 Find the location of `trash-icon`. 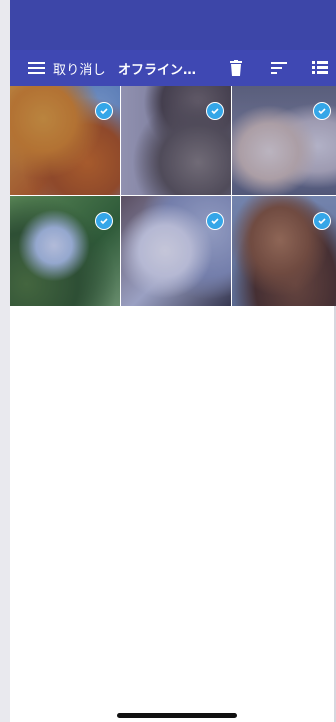

trash-icon is located at coordinates (236, 68).